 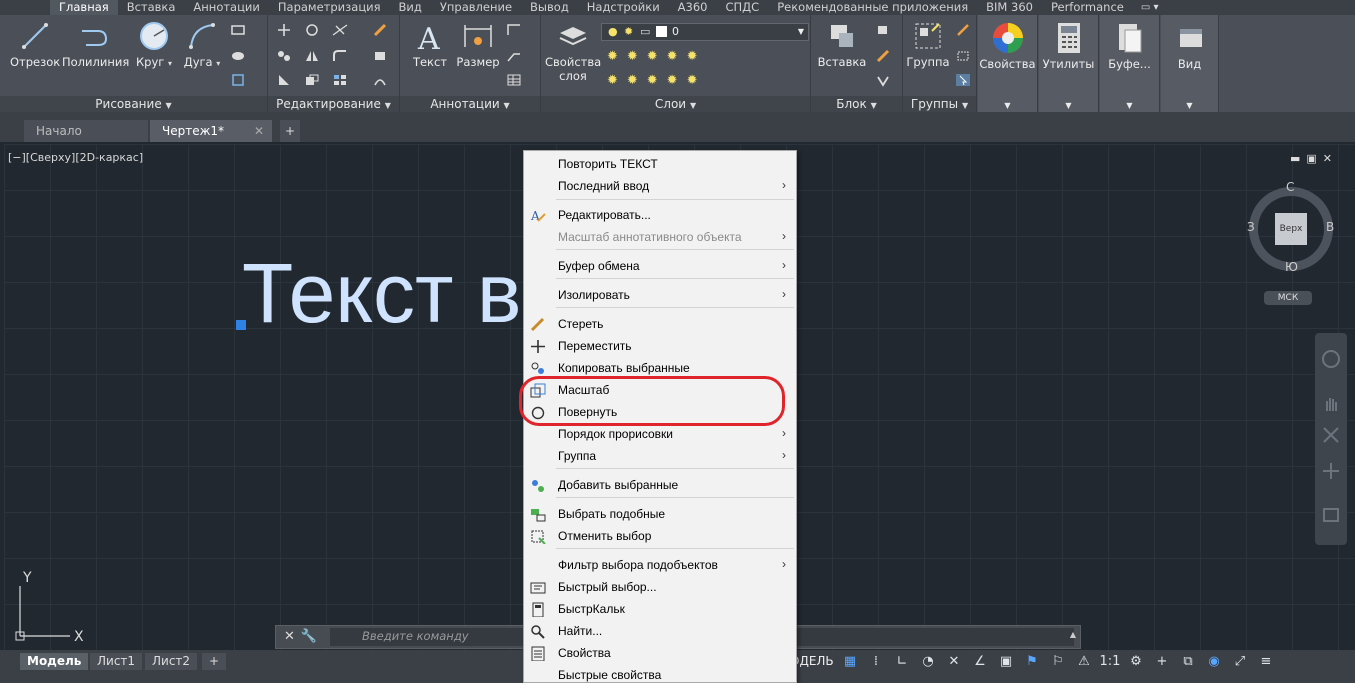 I want to click on command-history-icon: ▲, so click(x=1073, y=634).